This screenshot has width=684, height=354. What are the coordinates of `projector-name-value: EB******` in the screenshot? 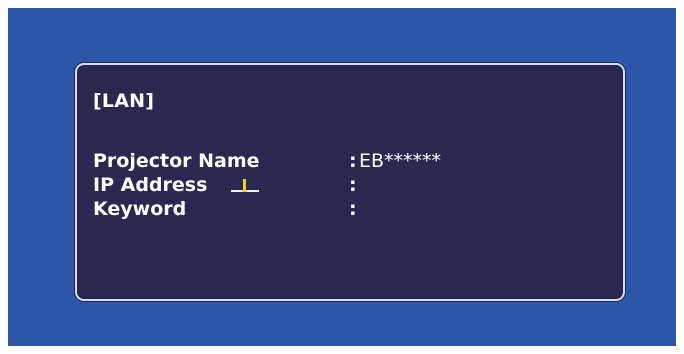 It's located at (400, 161).